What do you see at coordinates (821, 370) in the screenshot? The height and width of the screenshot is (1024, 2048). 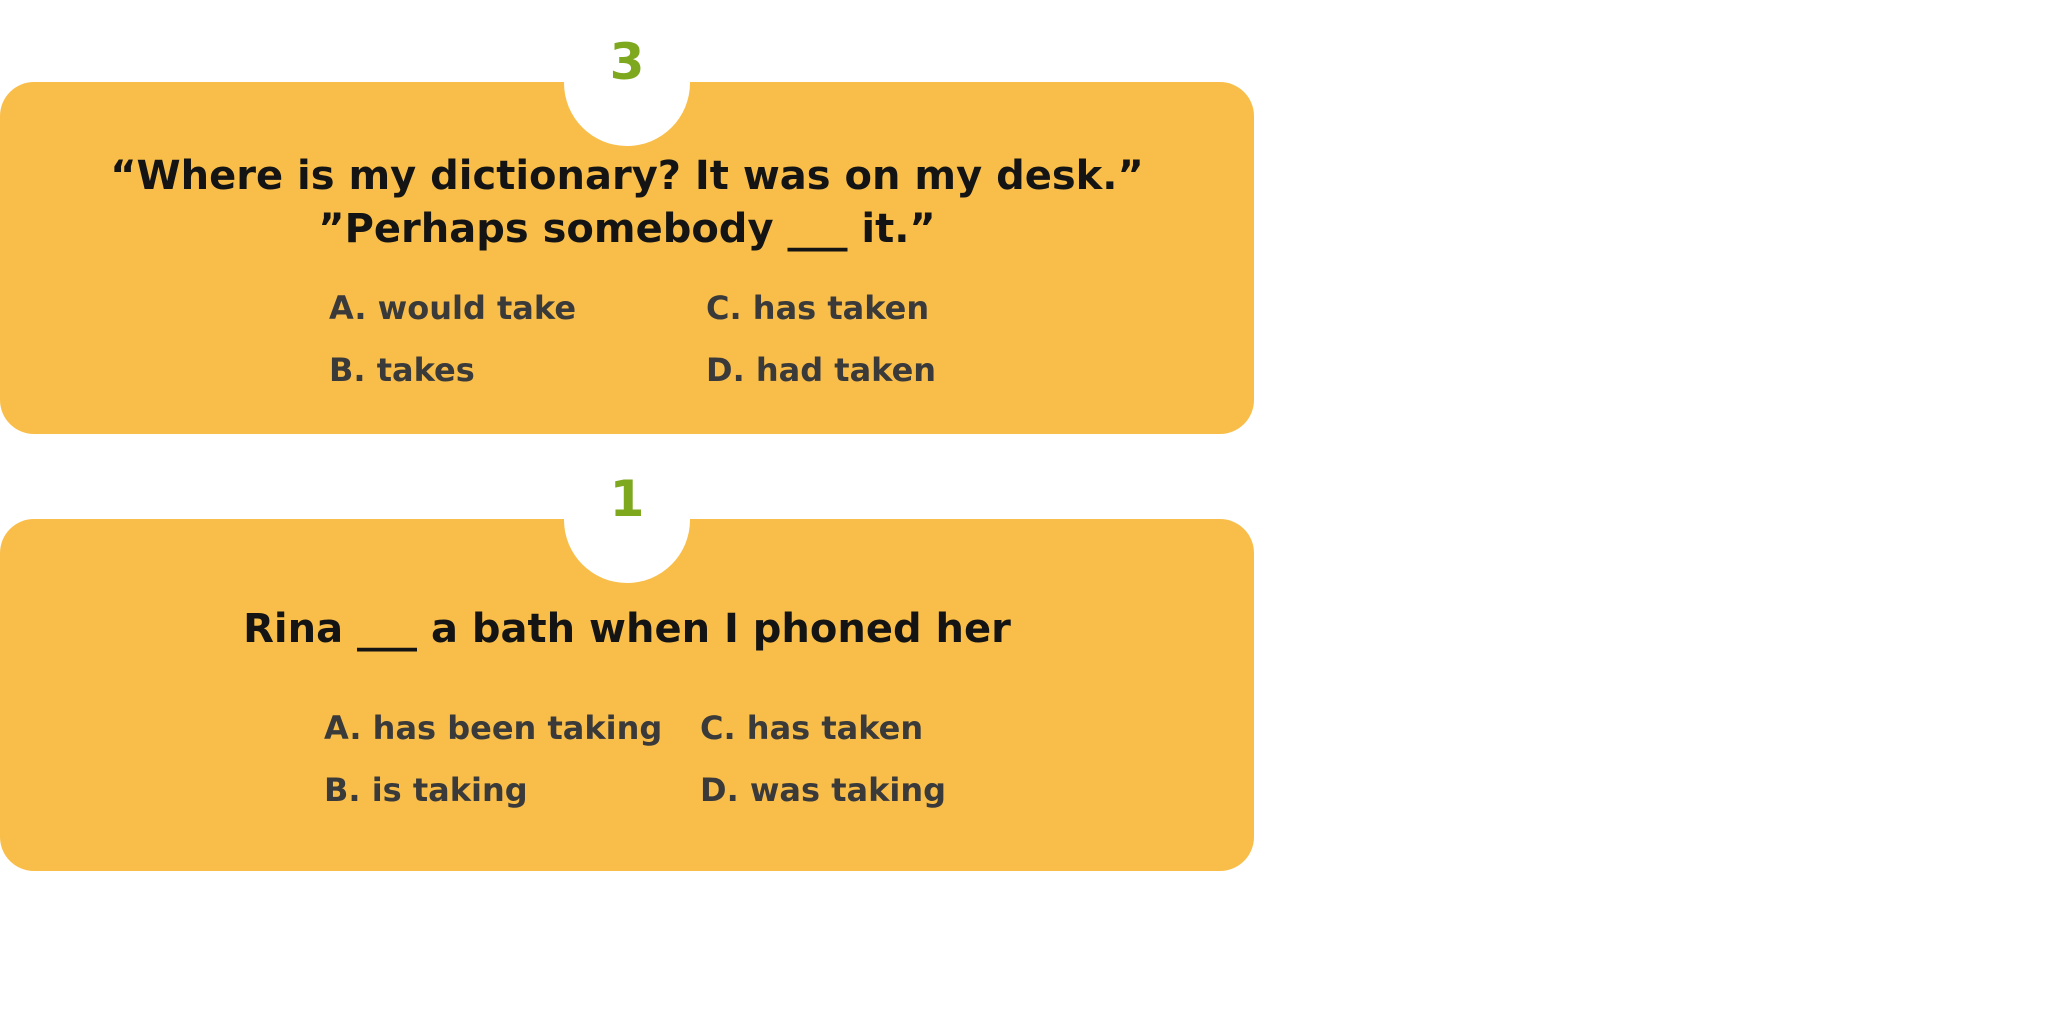 I see `option-d: D. had taken` at bounding box center [821, 370].